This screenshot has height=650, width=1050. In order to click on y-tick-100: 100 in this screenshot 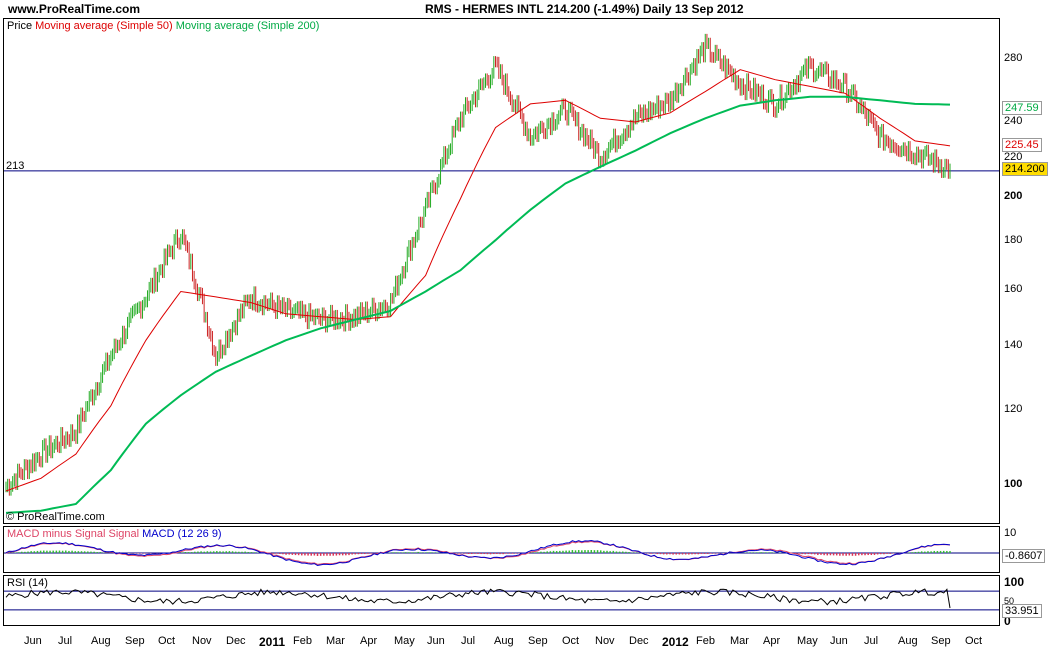, I will do `click(1013, 484)`.